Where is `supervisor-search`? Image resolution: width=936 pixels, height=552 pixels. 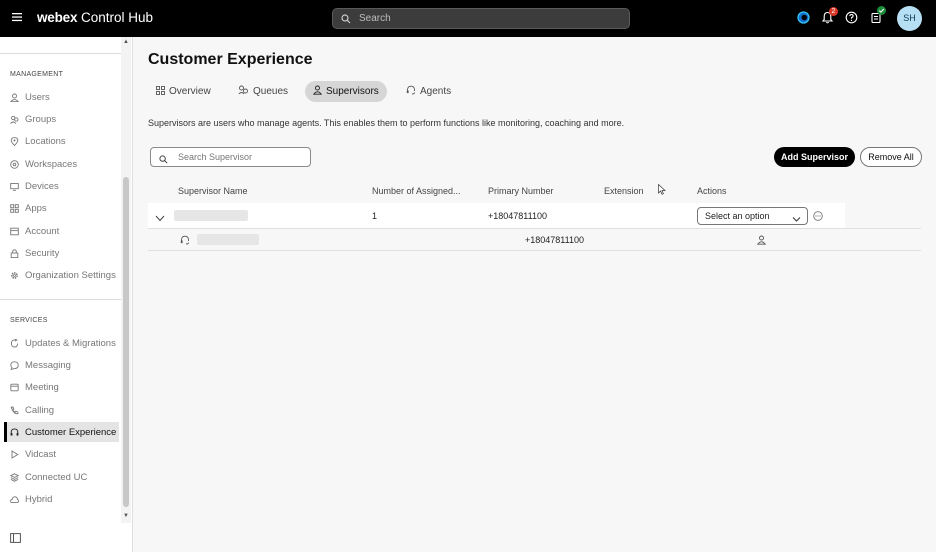 supervisor-search is located at coordinates (230, 157).